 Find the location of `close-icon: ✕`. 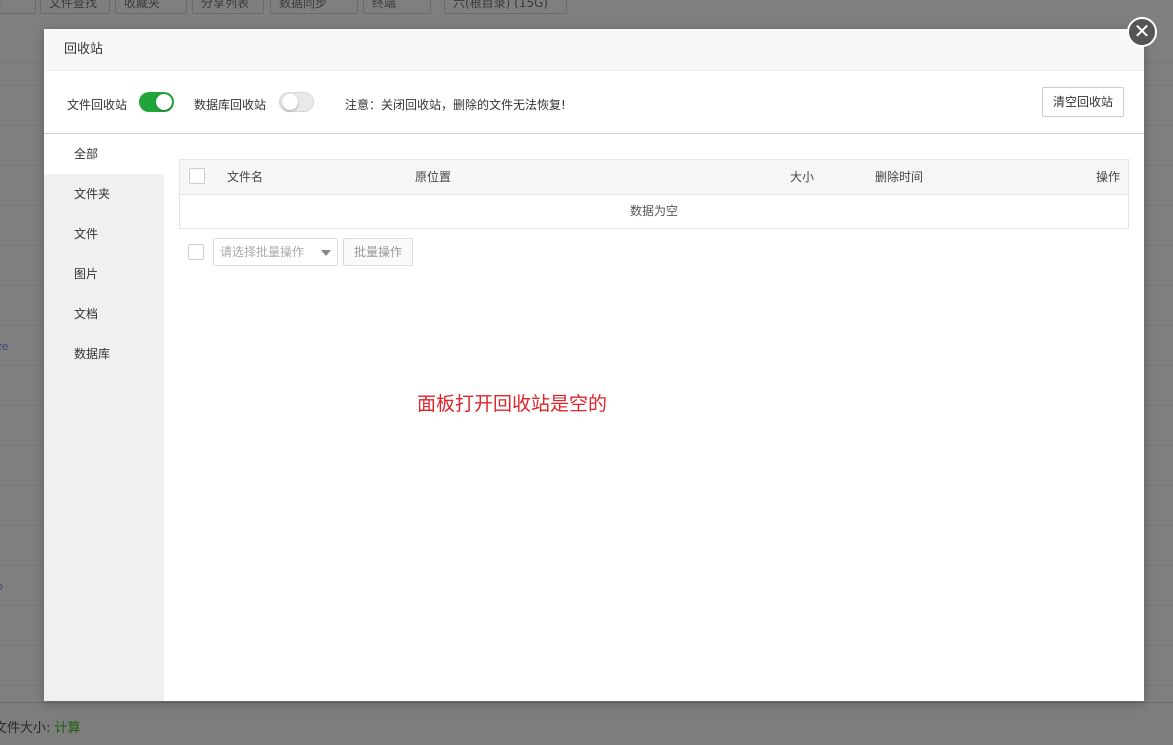

close-icon: ✕ is located at coordinates (1142, 31).